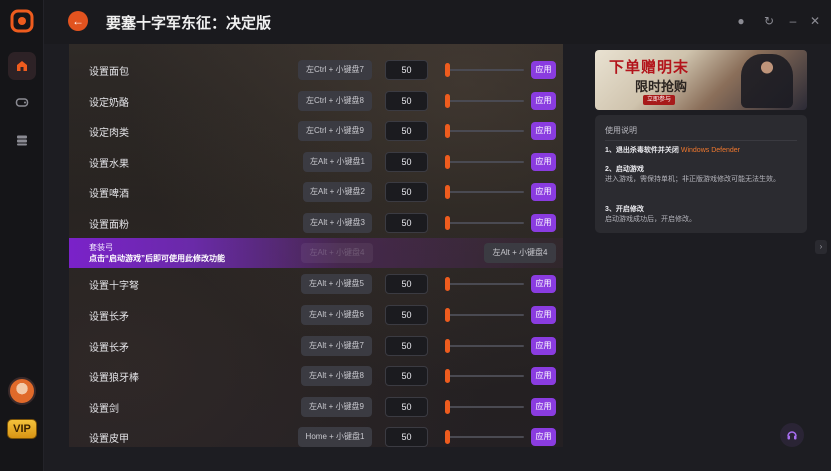 This screenshot has width=831, height=471. Describe the element at coordinates (22, 429) in the screenshot. I see `vip-badge: VIP` at that location.